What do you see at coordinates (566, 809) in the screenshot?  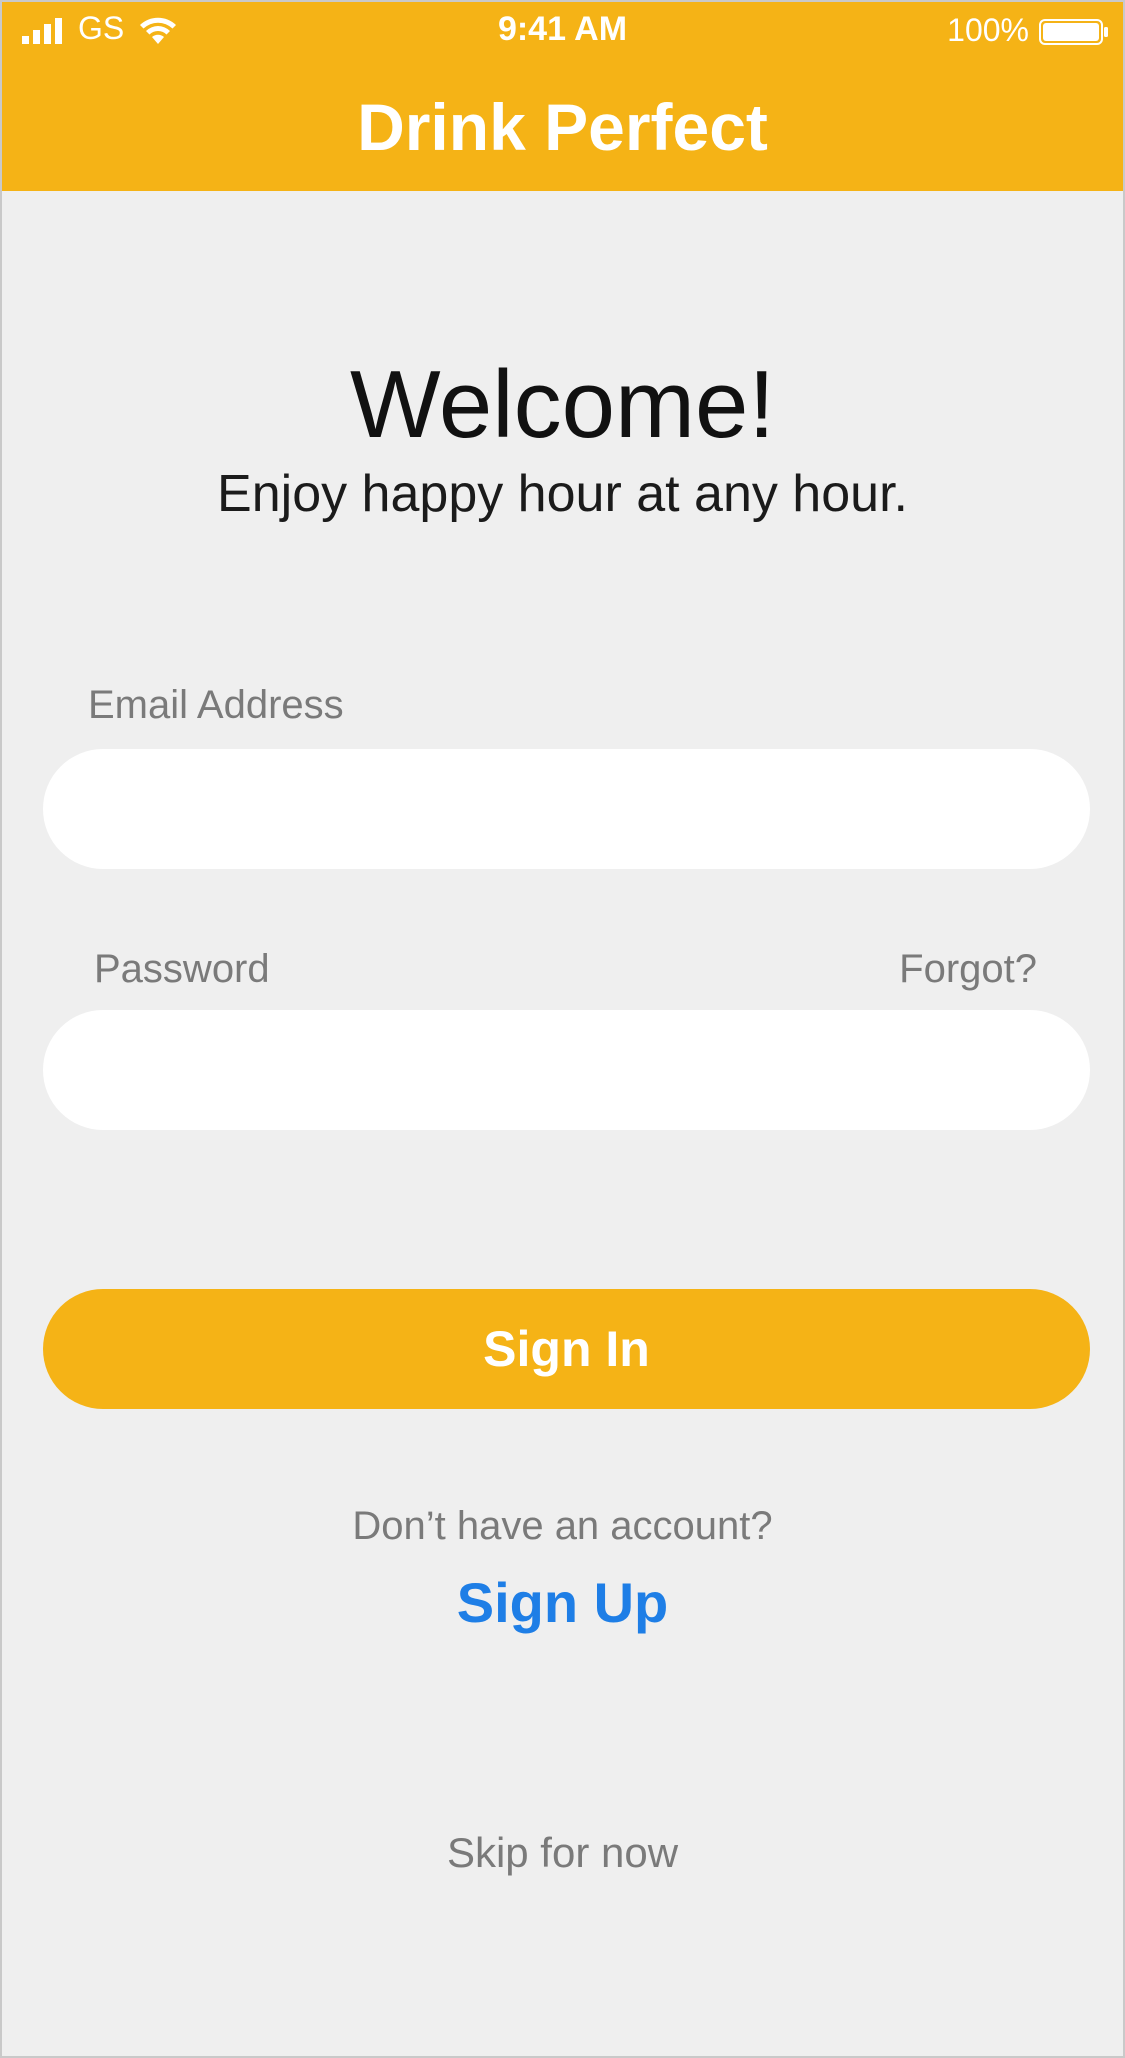 I see `email-field` at bounding box center [566, 809].